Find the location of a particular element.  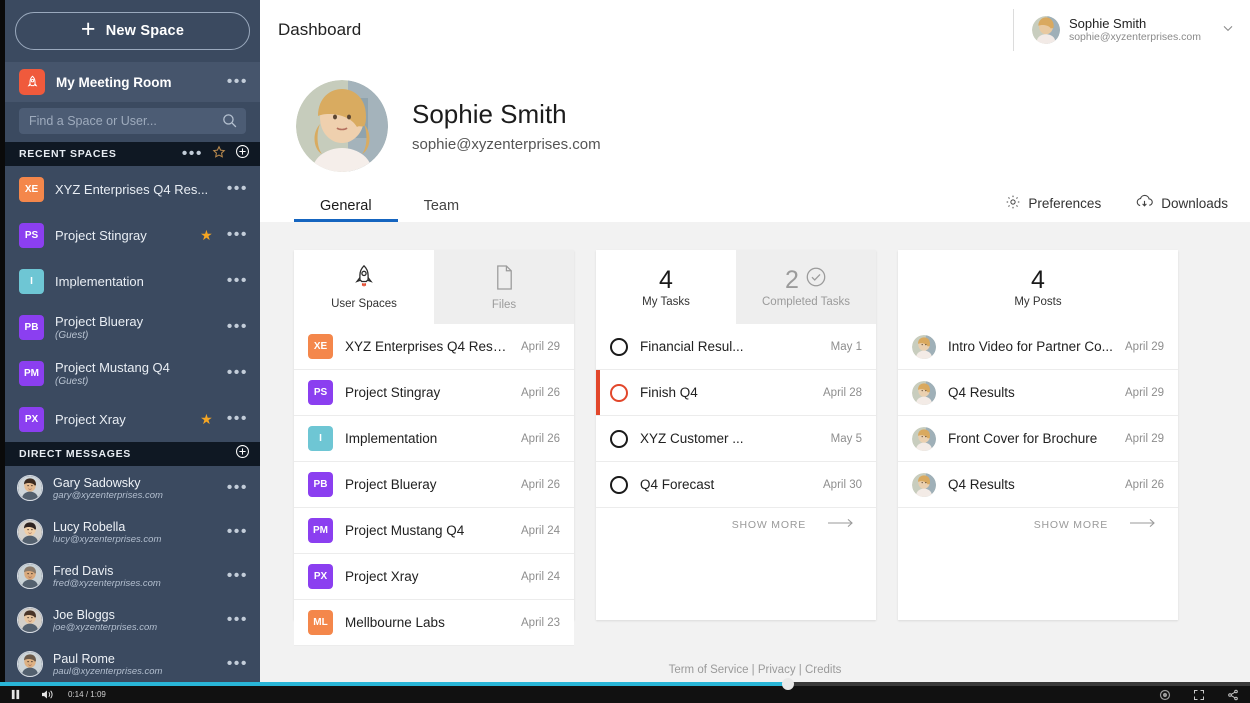

progress-knob is located at coordinates (787, 684).